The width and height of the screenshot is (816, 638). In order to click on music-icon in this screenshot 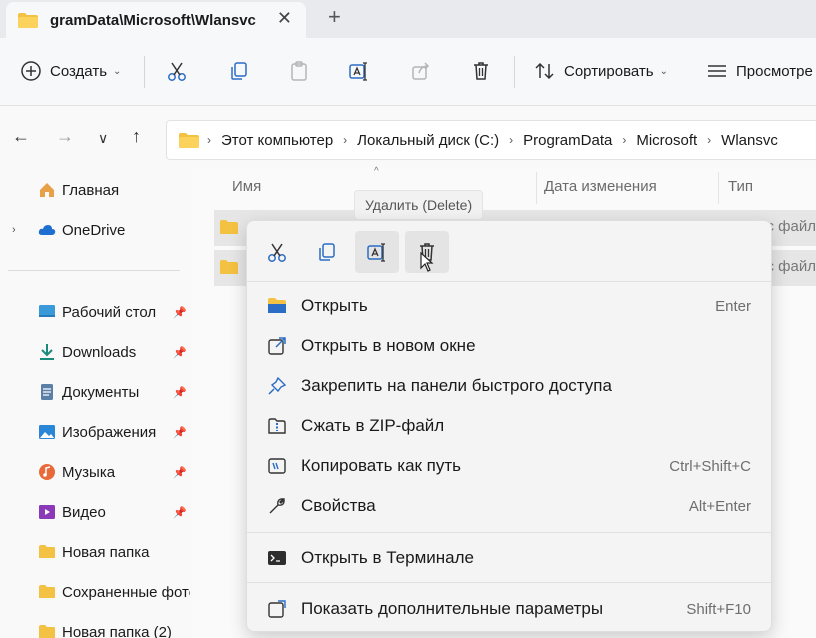, I will do `click(47, 472)`.